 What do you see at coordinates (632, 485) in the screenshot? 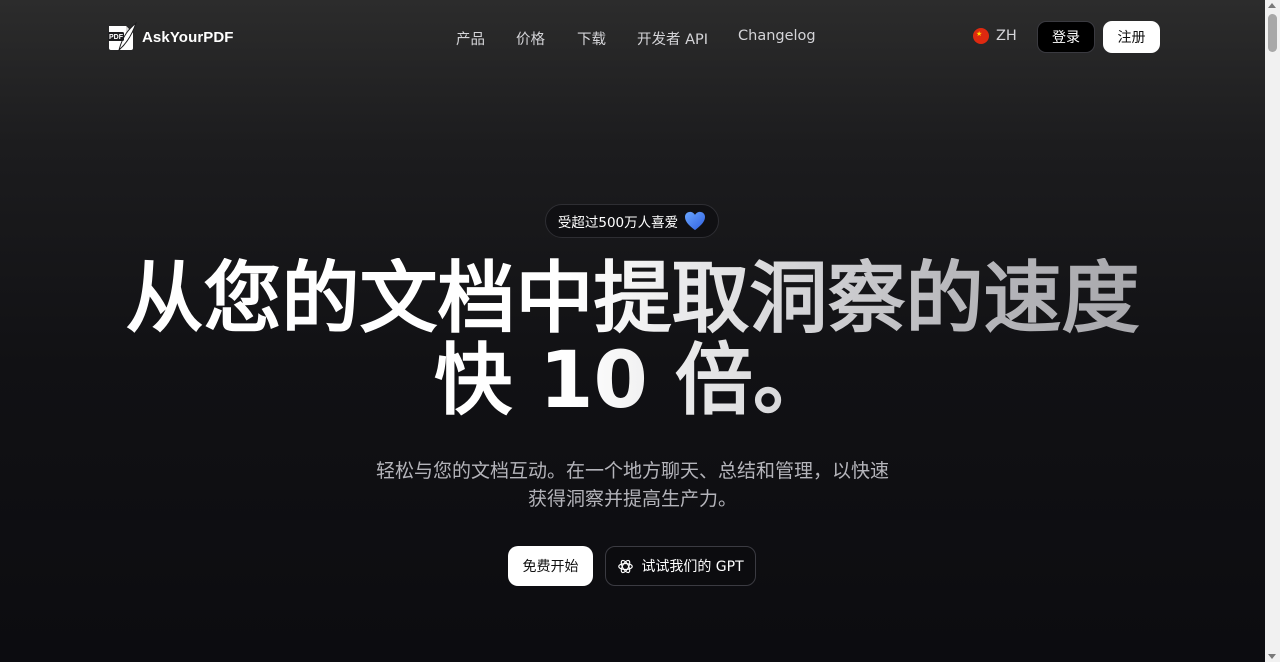
I see `hero-subtitle: 轻松与您的文档互动。在一个地方聊天、总结和管理，以快速 获得洞察并提高生产力。` at bounding box center [632, 485].